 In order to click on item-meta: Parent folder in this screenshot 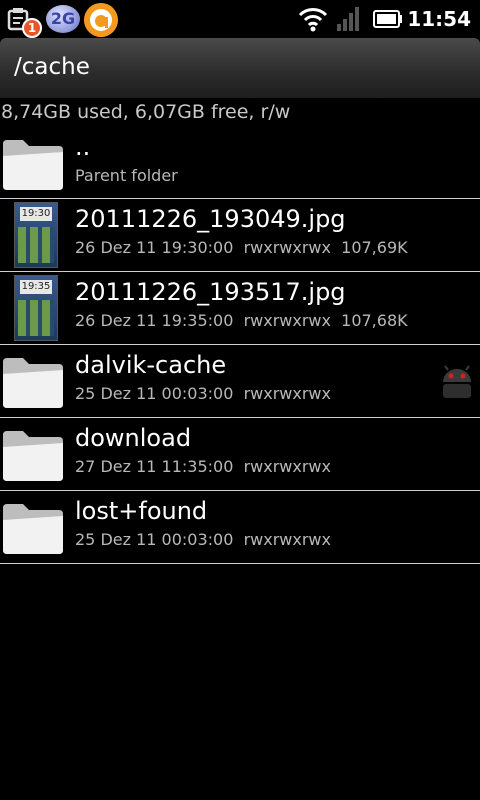, I will do `click(126, 175)`.